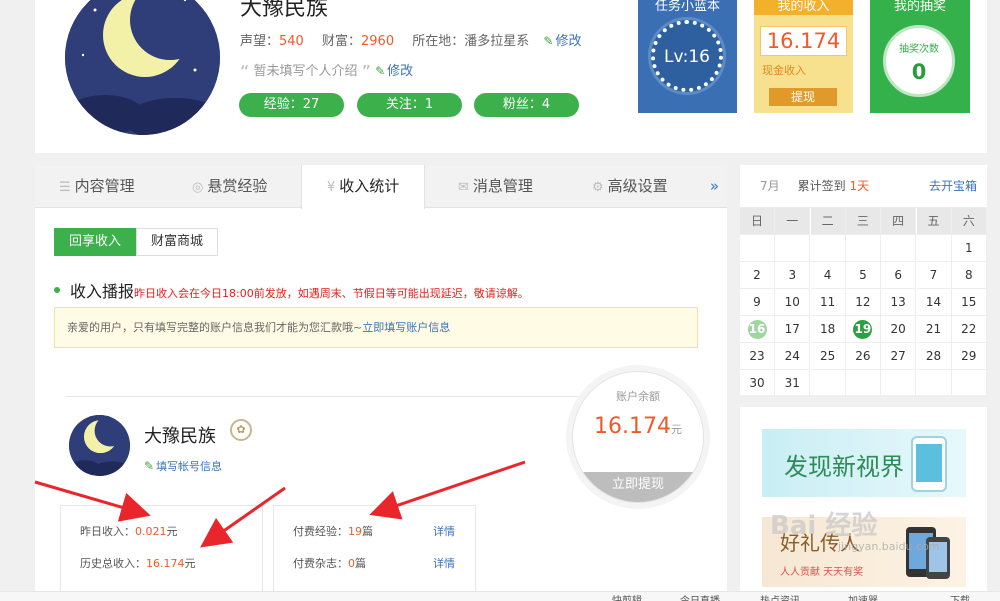  What do you see at coordinates (863, 596) in the screenshot?
I see `taskbar-item: 加速器` at bounding box center [863, 596].